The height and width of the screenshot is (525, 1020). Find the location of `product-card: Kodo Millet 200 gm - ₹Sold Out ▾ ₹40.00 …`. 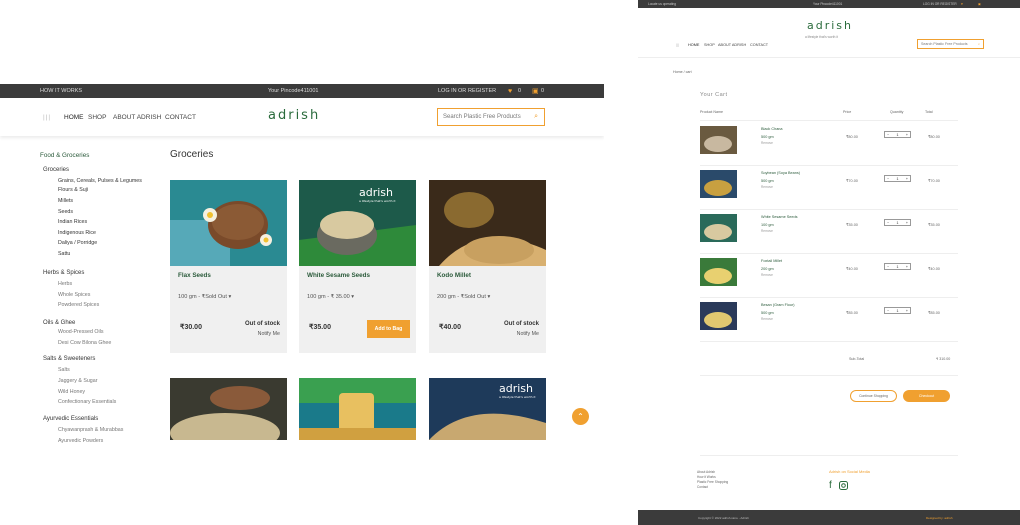

product-card: Kodo Millet 200 gm - ₹Sold Out ▾ ₹40.00 … is located at coordinates (487, 266).